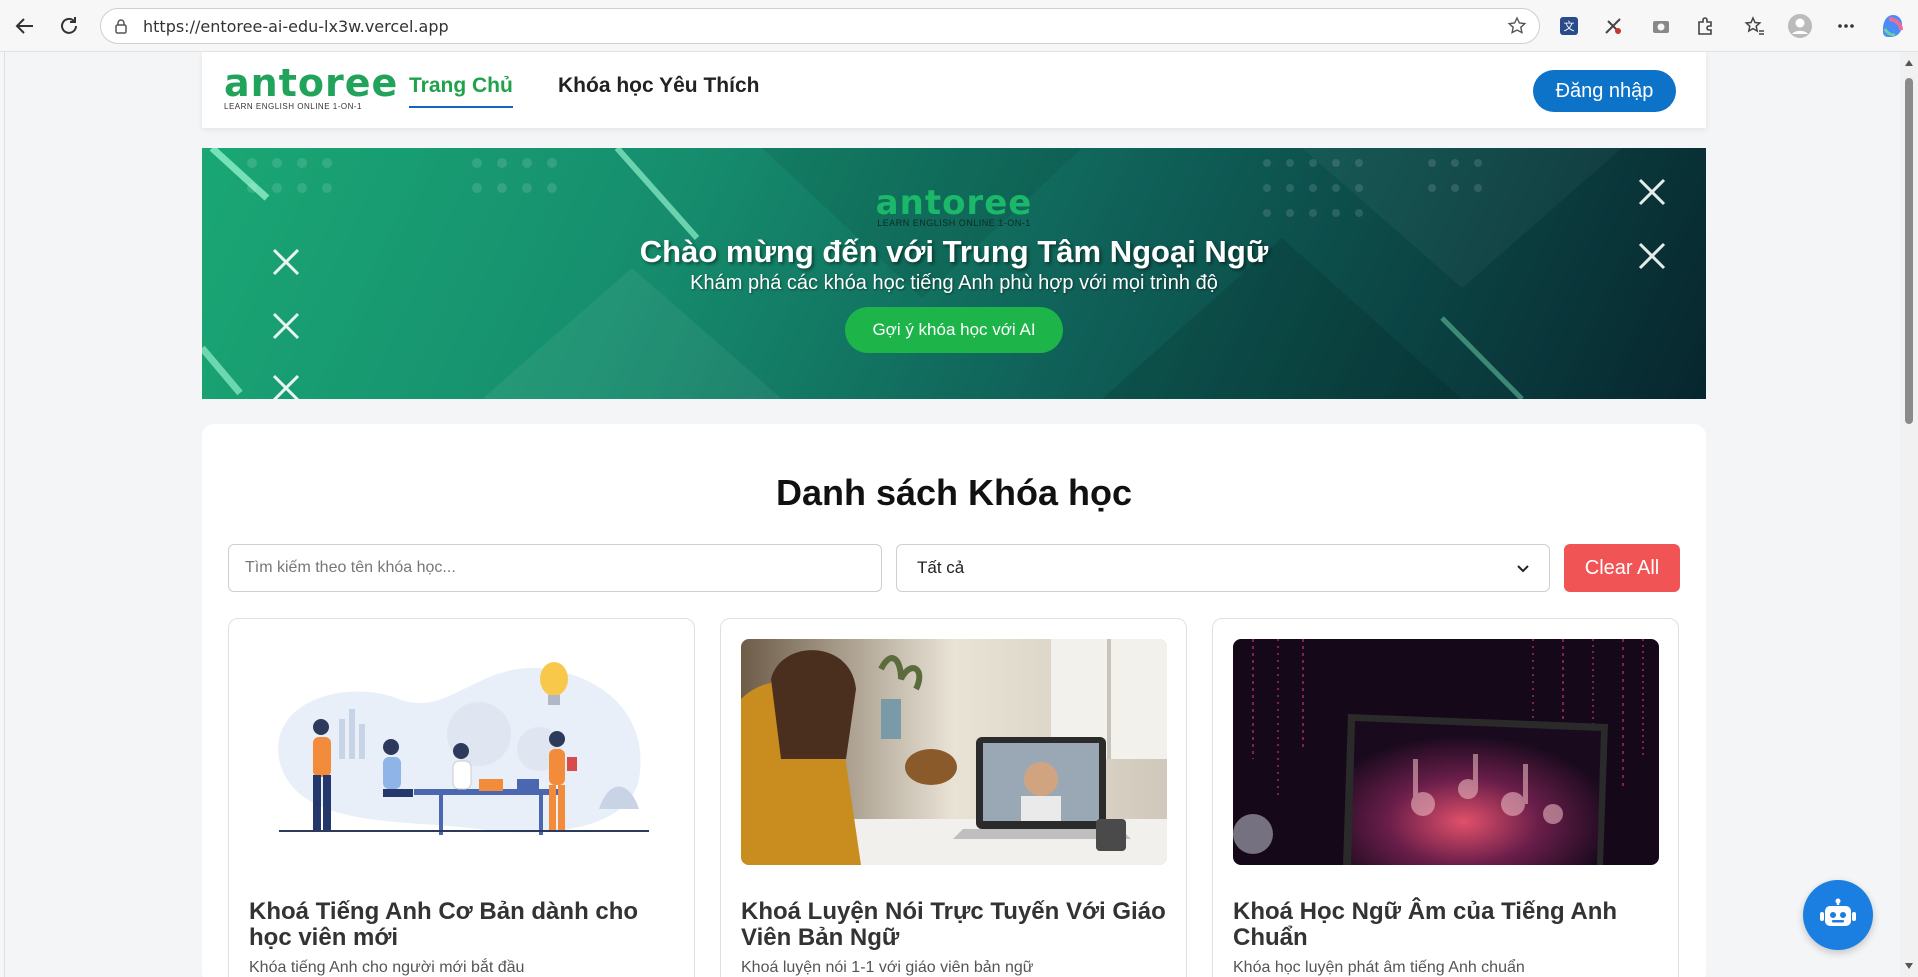 Image resolution: width=1918 pixels, height=977 pixels. What do you see at coordinates (387, 967) in the screenshot?
I see `course-description: Khóa tiếng Anh cho người mới bắt đầu` at bounding box center [387, 967].